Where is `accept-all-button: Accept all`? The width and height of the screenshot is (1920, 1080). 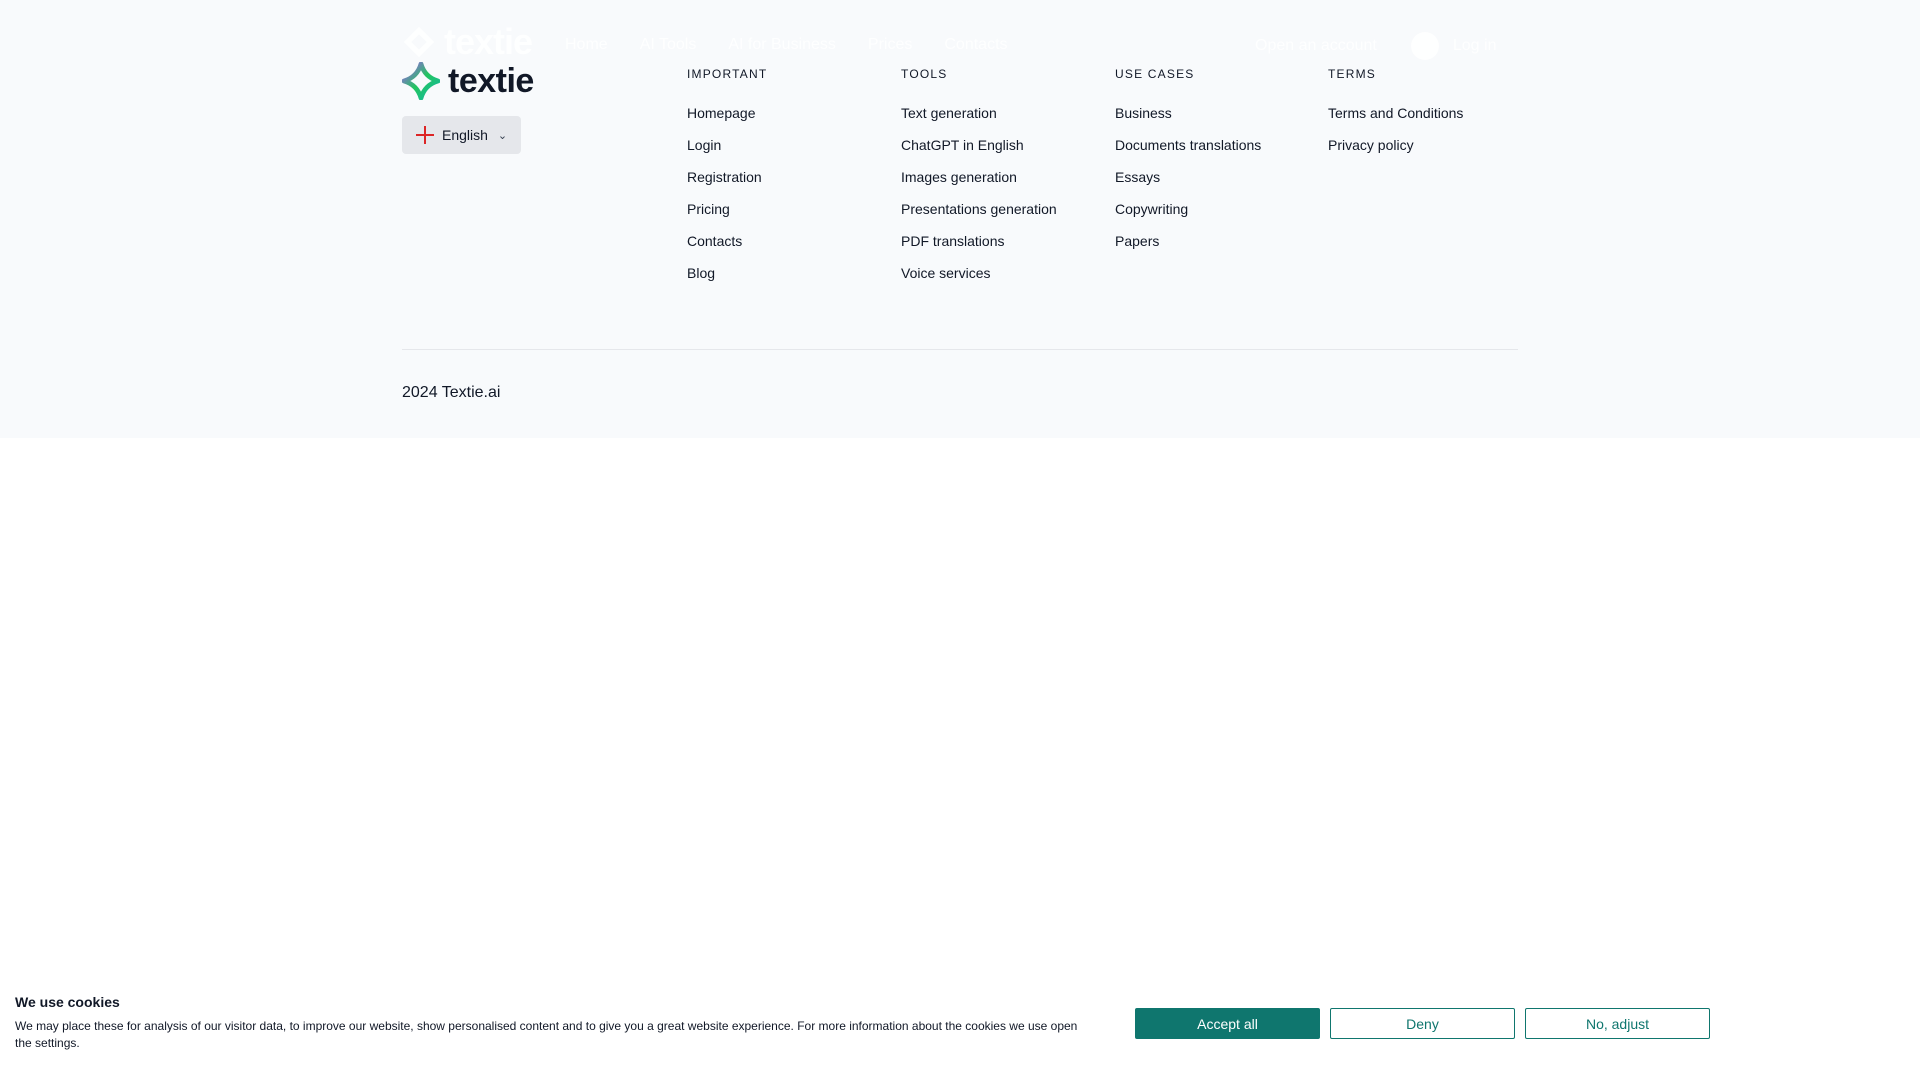 accept-all-button: Accept all is located at coordinates (1227, 1023).